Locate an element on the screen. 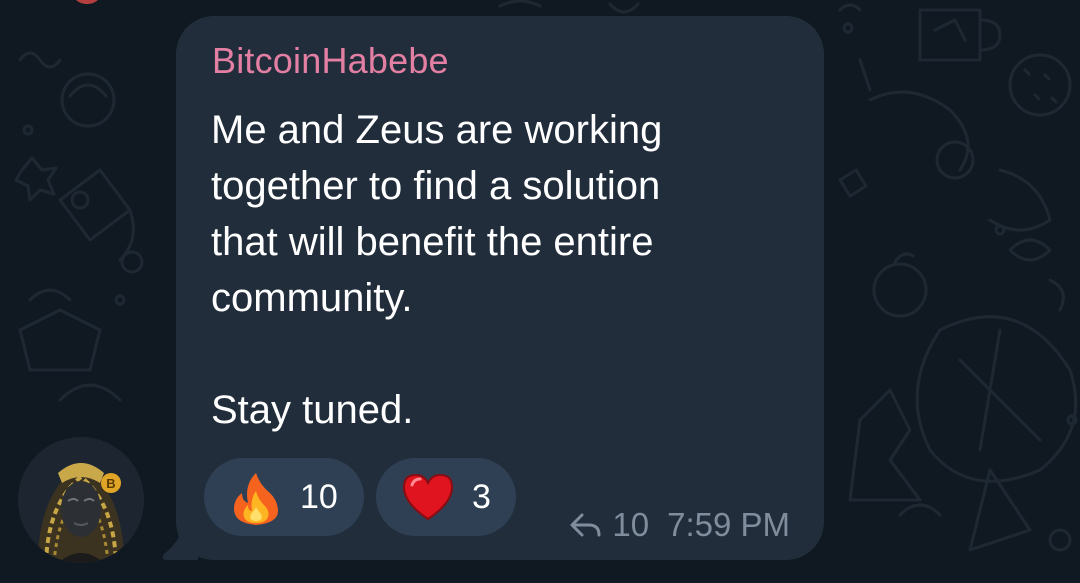 The width and height of the screenshot is (1080, 583). sender-name: BitcoinHabebe is located at coordinates (330, 61).